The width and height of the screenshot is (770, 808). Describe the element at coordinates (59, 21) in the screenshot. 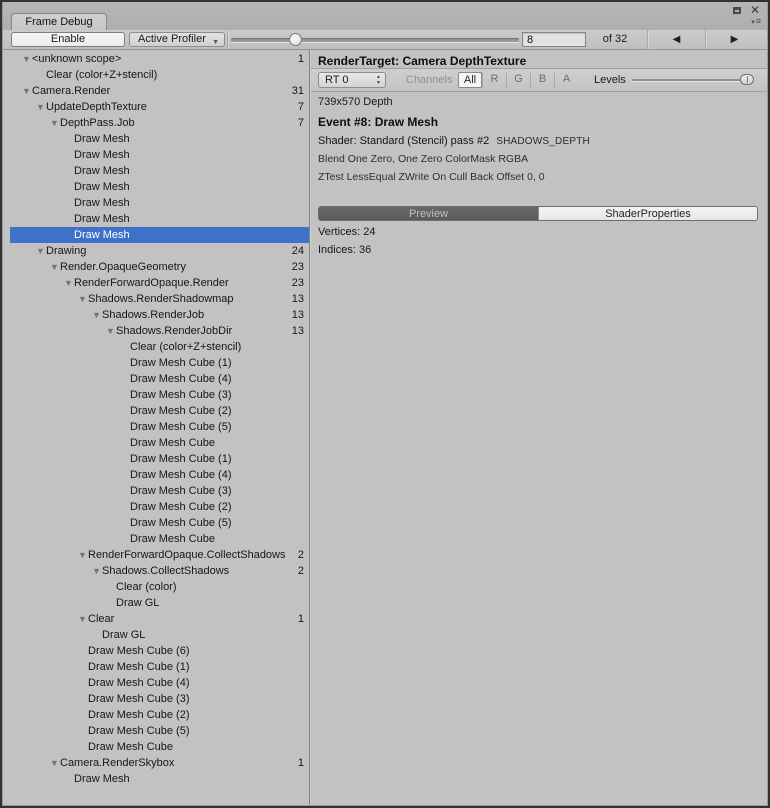

I see `tab-frame-debug: Frame Debug` at that location.